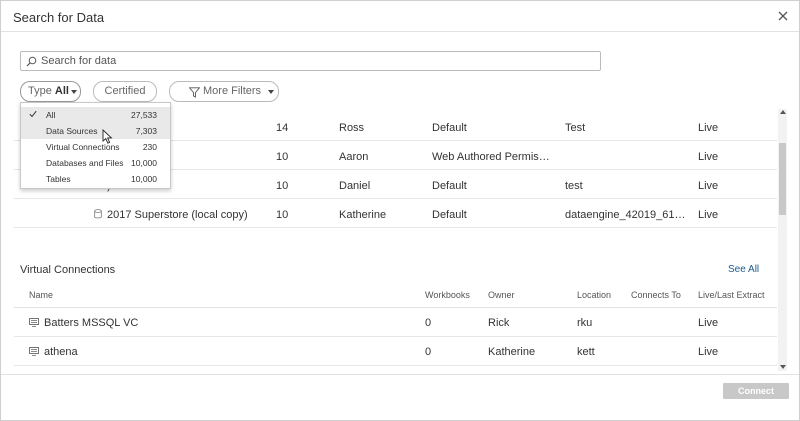  I want to click on scroll-up-icon, so click(783, 112).